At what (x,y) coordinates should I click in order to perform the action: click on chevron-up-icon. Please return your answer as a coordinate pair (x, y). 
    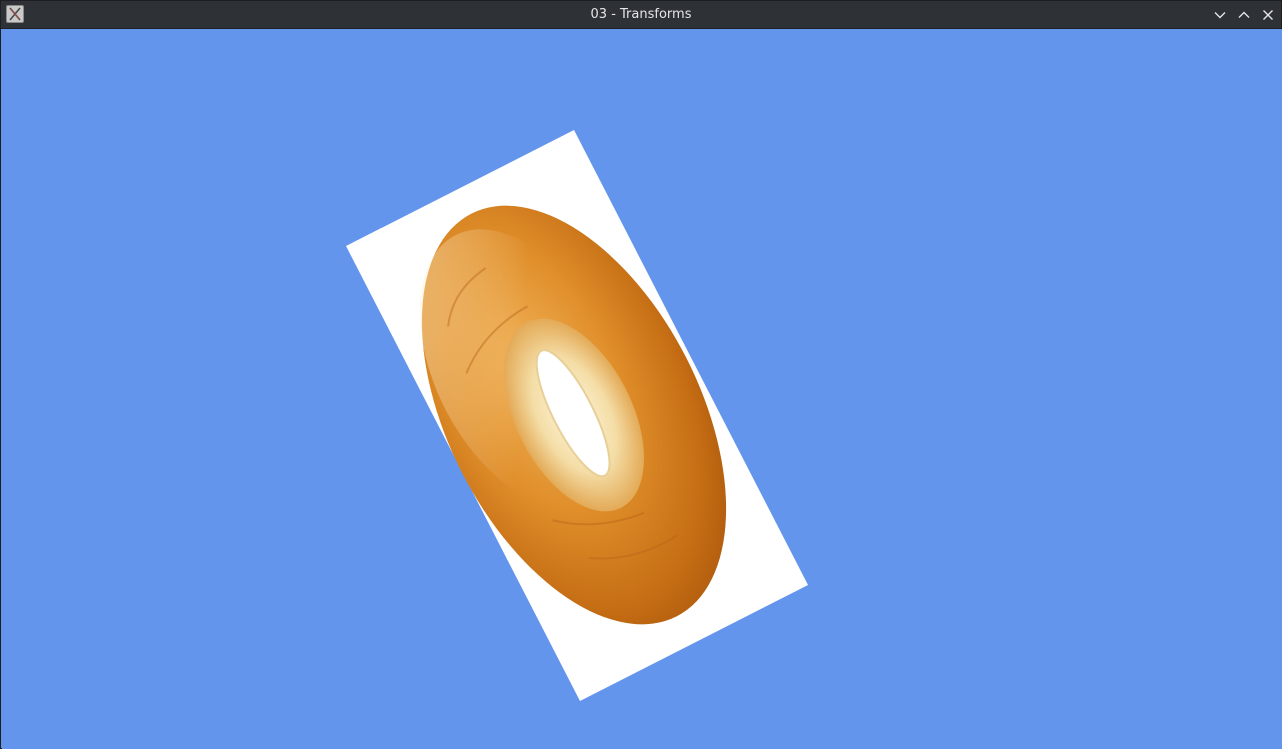
    Looking at the image, I should click on (1244, 14).